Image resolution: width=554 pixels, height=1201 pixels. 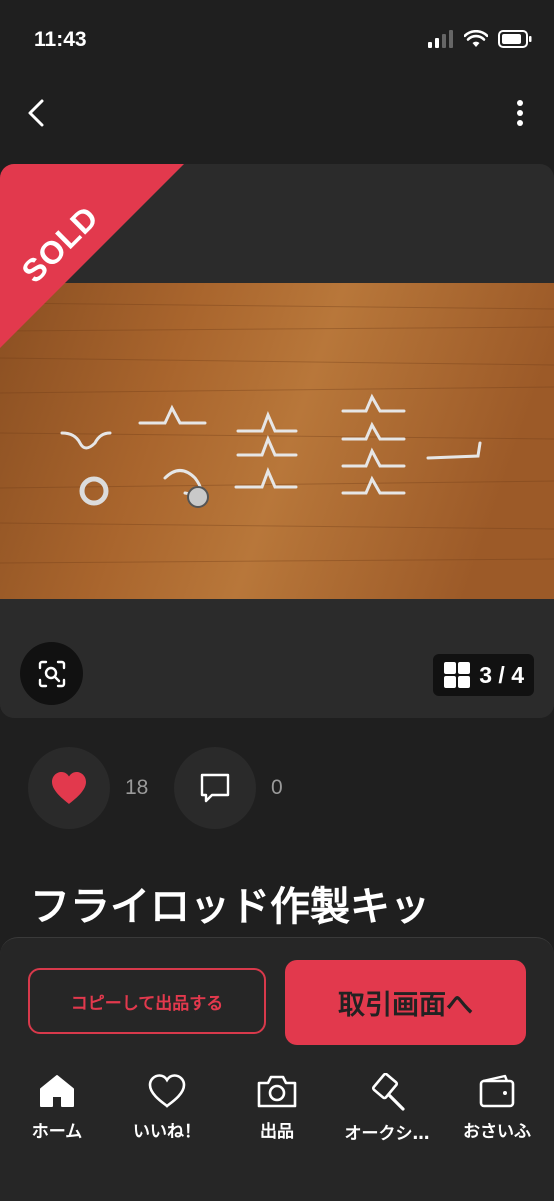 What do you see at coordinates (405, 1002) in the screenshot?
I see `go-to-transaction-button: 取引画面へ` at bounding box center [405, 1002].